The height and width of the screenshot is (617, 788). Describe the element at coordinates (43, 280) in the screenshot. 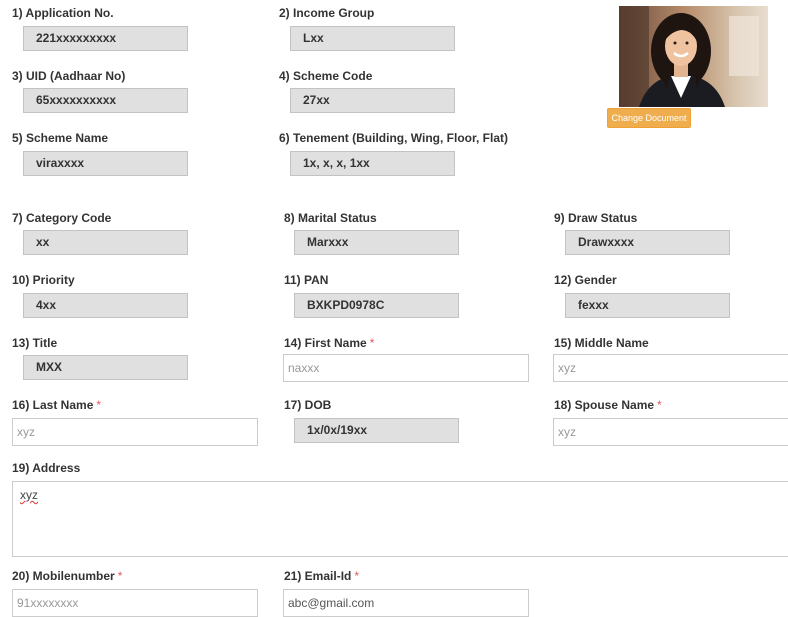

I see `priority-label: 10) Priority` at that location.